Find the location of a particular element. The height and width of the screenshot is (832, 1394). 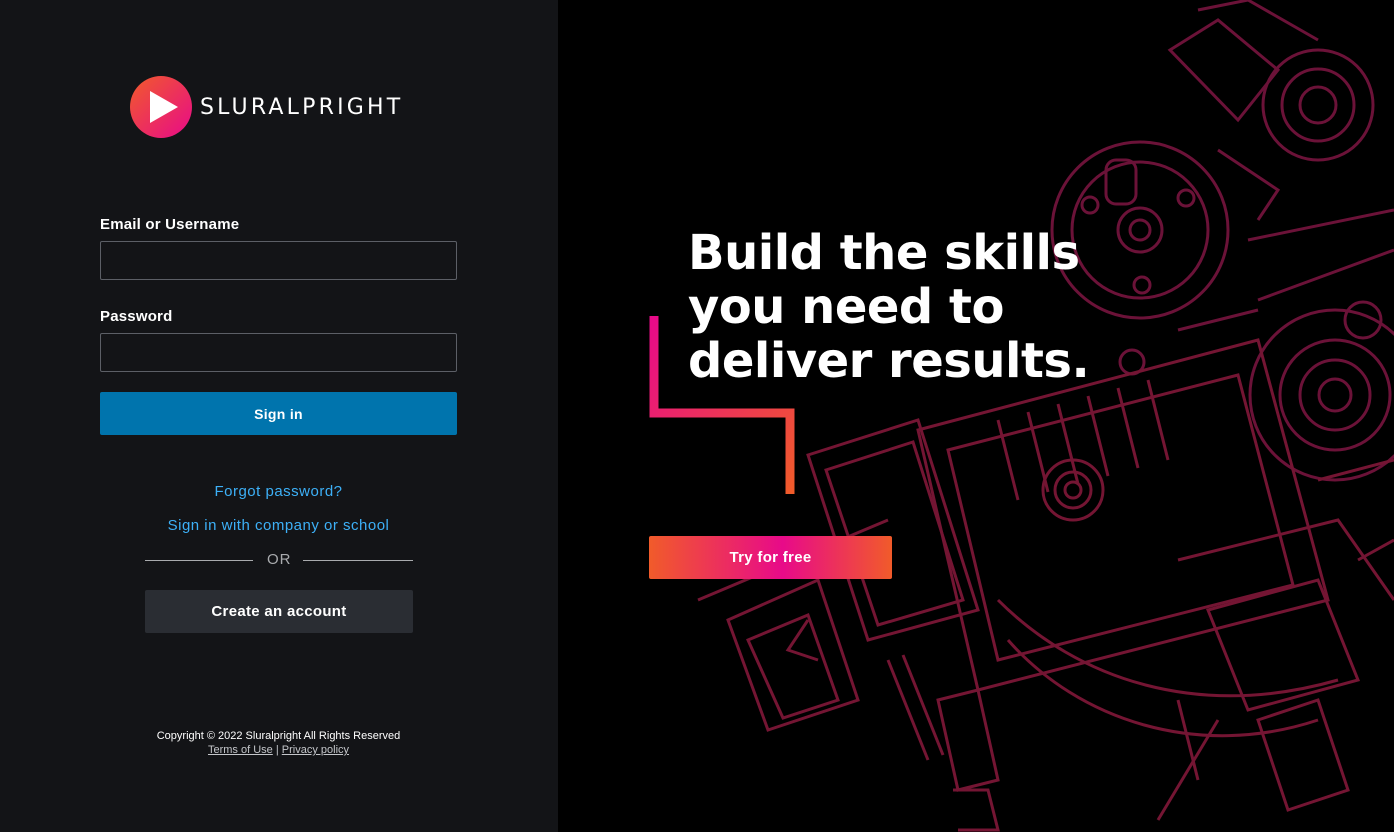

create-account-button: Create an account is located at coordinates (279, 611).